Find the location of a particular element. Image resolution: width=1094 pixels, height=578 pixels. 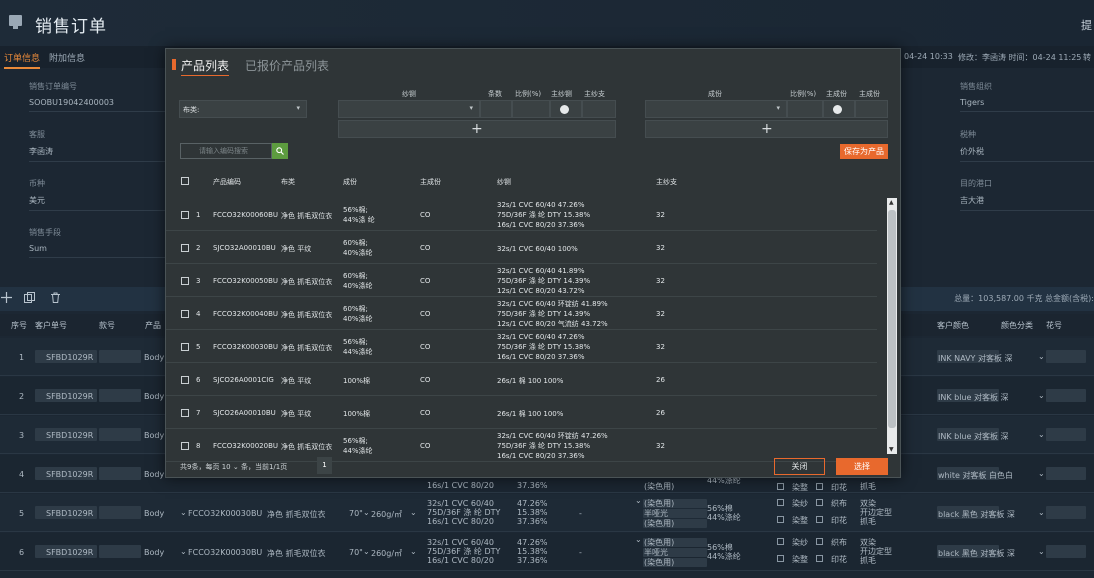

col-pattern: 花号 is located at coordinates (1054, 325).